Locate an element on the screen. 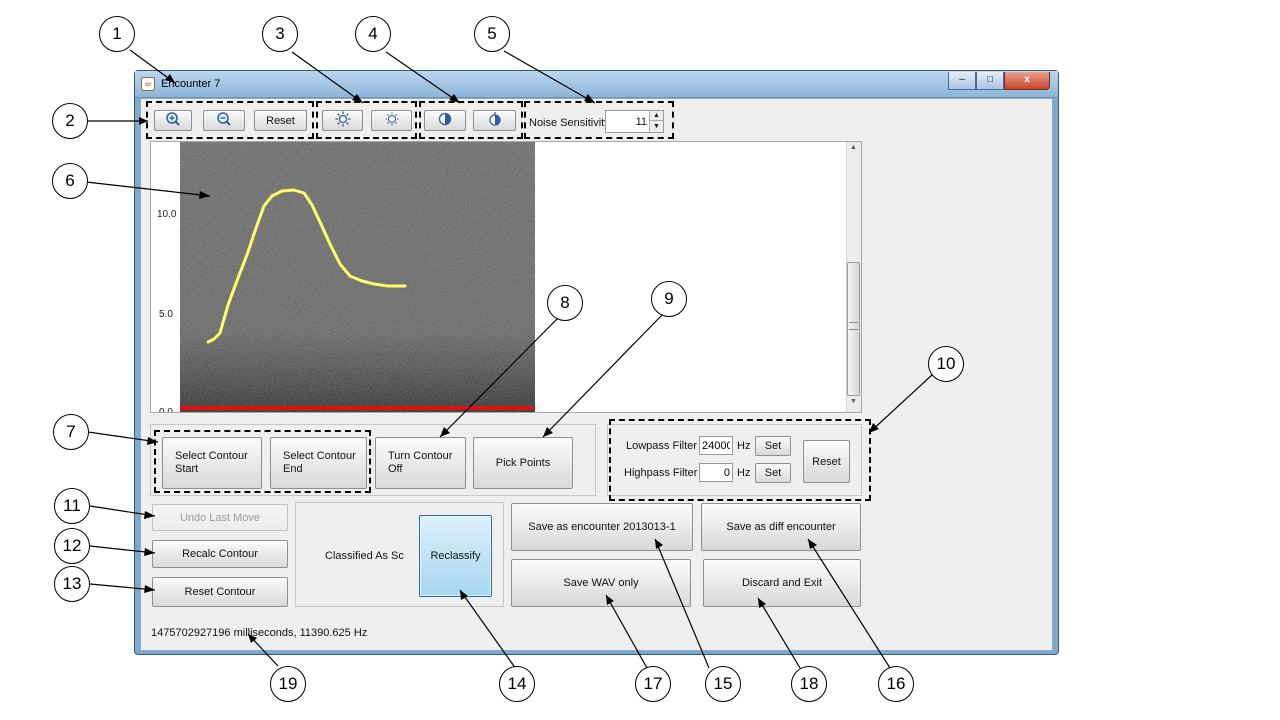 The height and width of the screenshot is (720, 1280). callout-16: 16 is located at coordinates (896, 684).